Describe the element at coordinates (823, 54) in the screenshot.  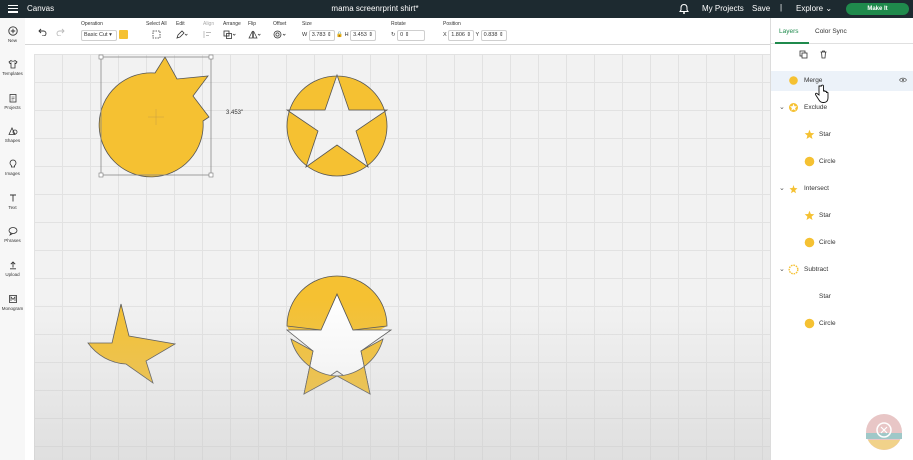
I see `trash-icon` at that location.